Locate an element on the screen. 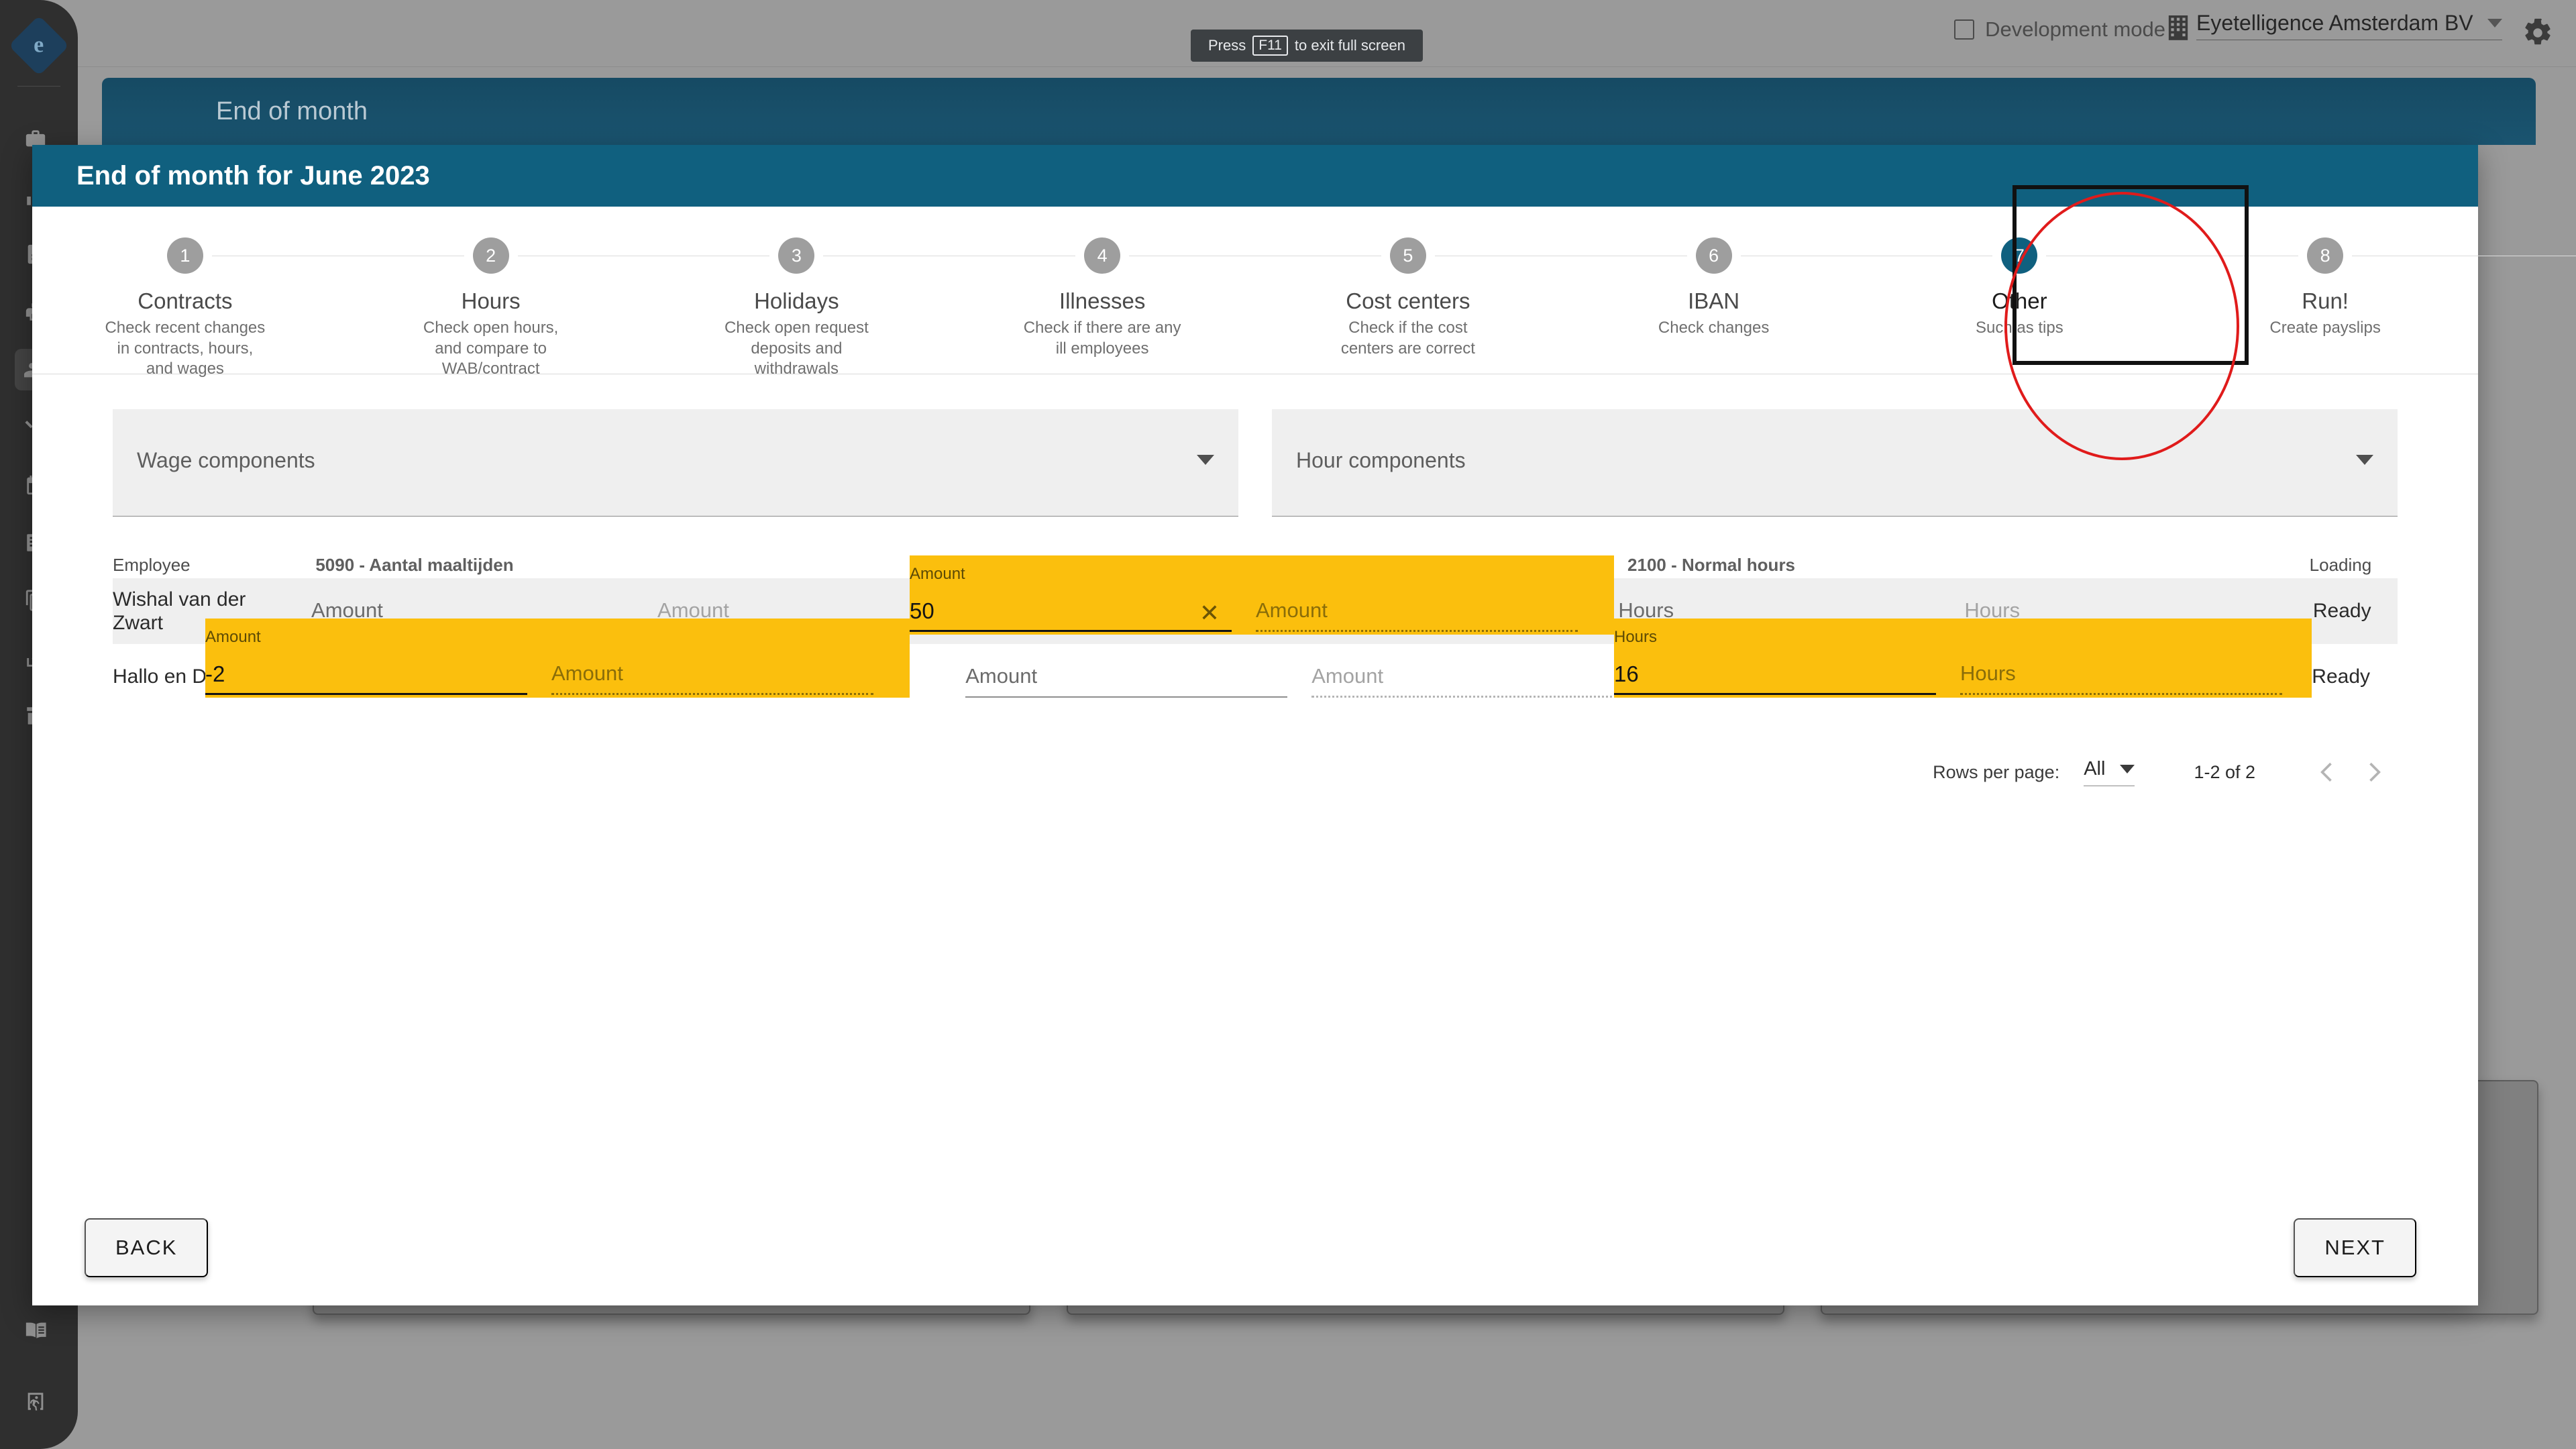 This screenshot has width=2576, height=1449. cell-group-5130: Amount Amount is located at coordinates (1299, 677).